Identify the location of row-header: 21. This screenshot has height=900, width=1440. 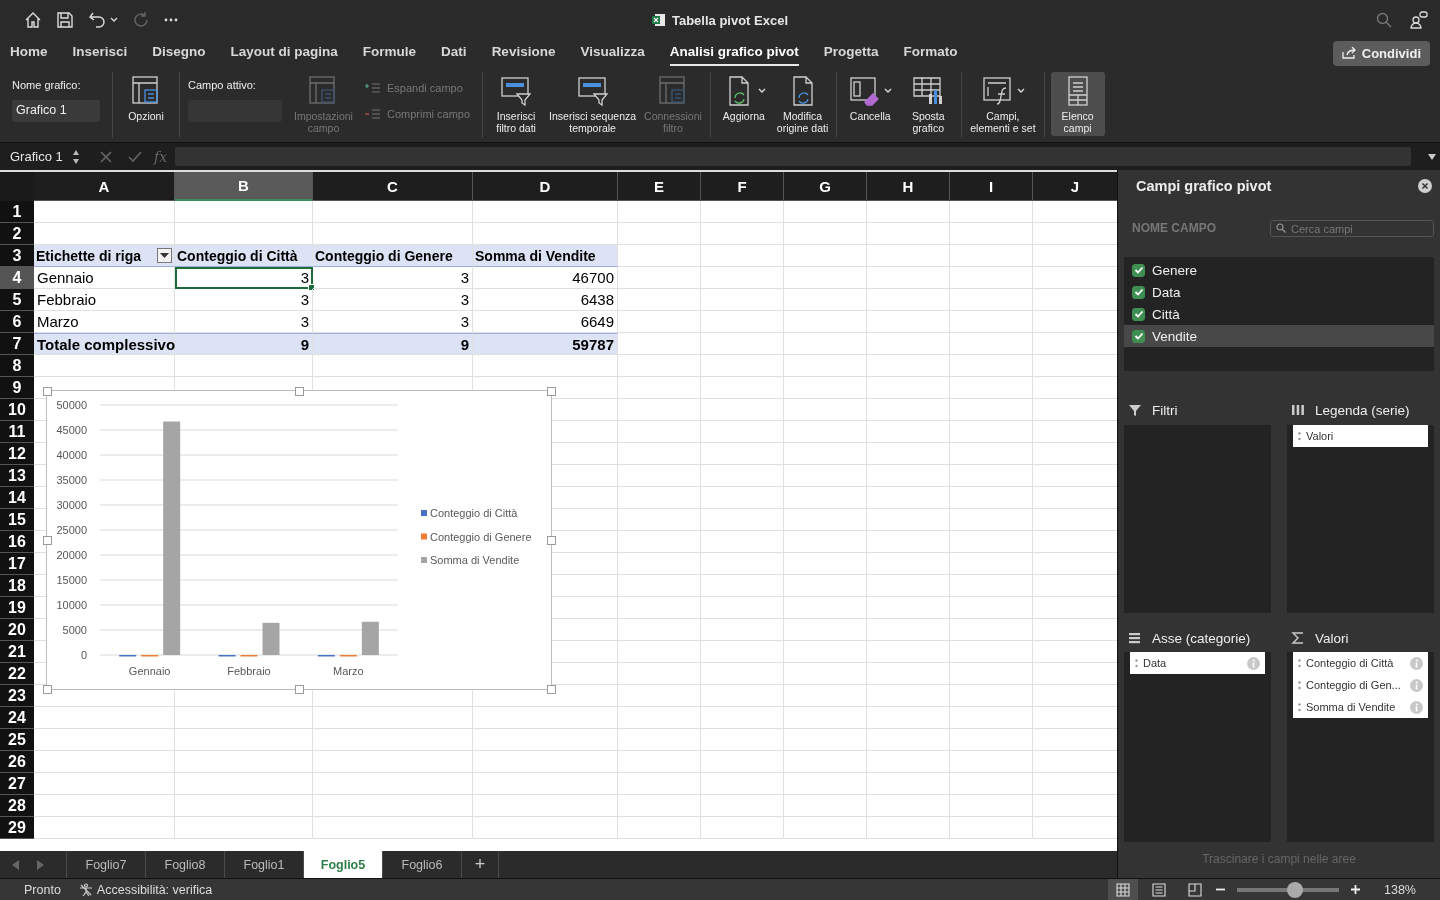
(17, 652).